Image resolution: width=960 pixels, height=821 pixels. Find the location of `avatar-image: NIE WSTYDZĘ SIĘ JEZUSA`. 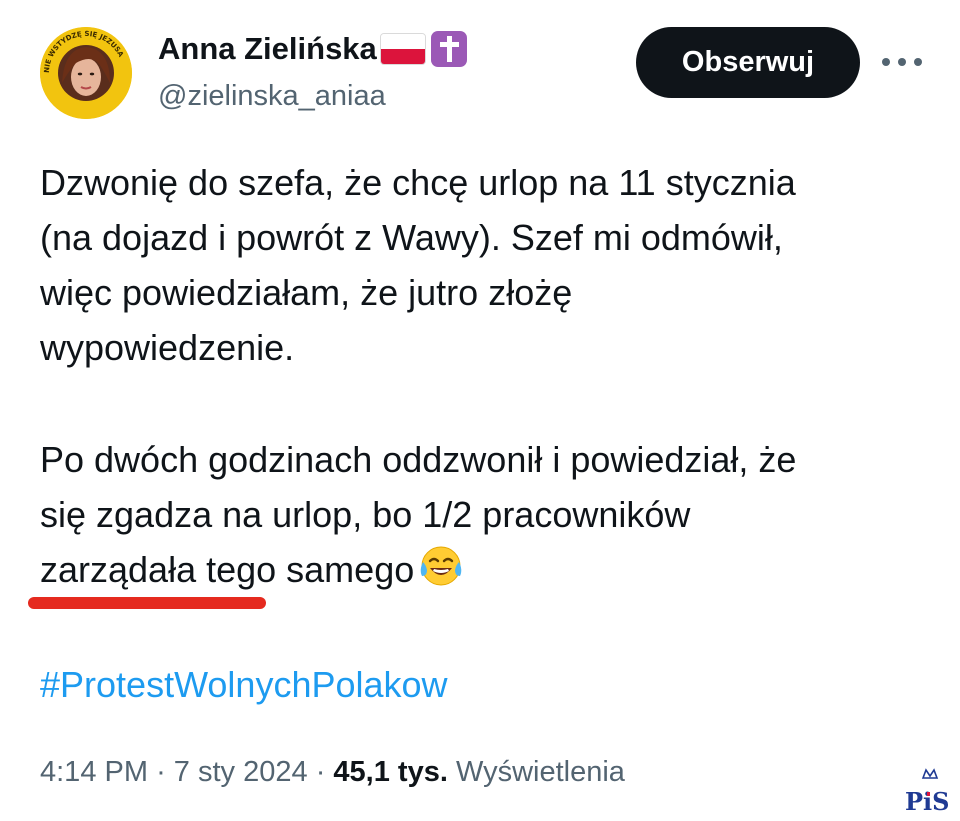

avatar-image: NIE WSTYDZĘ SIĘ JEZUSA is located at coordinates (86, 73).